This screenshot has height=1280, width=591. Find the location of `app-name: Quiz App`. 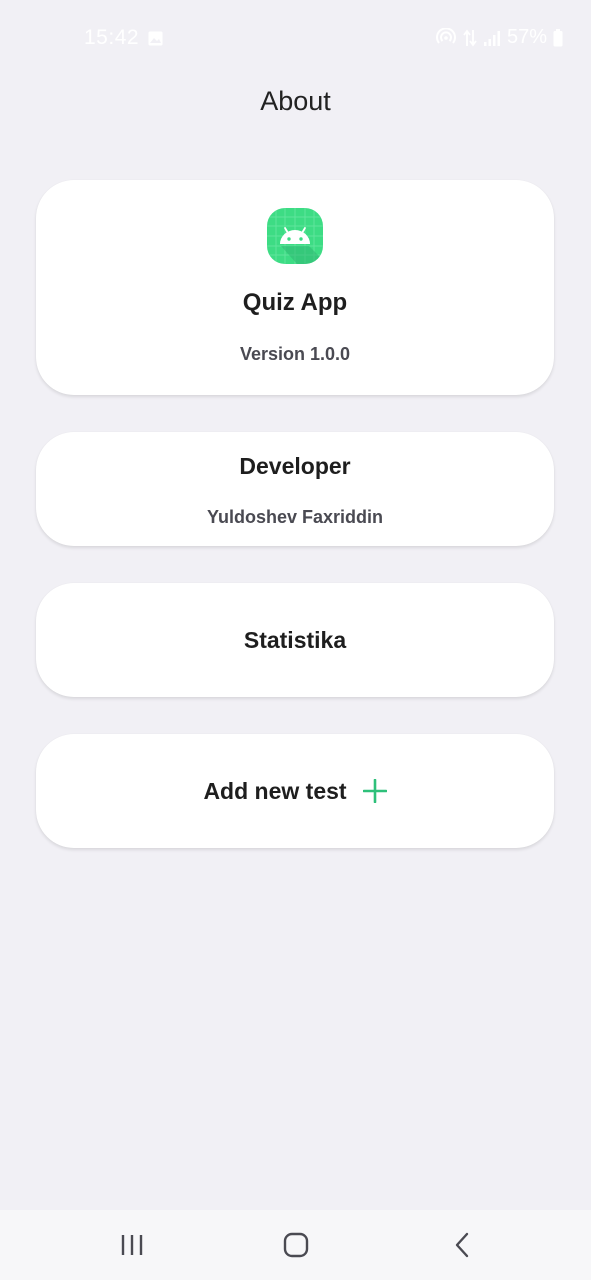

app-name: Quiz App is located at coordinates (295, 302).